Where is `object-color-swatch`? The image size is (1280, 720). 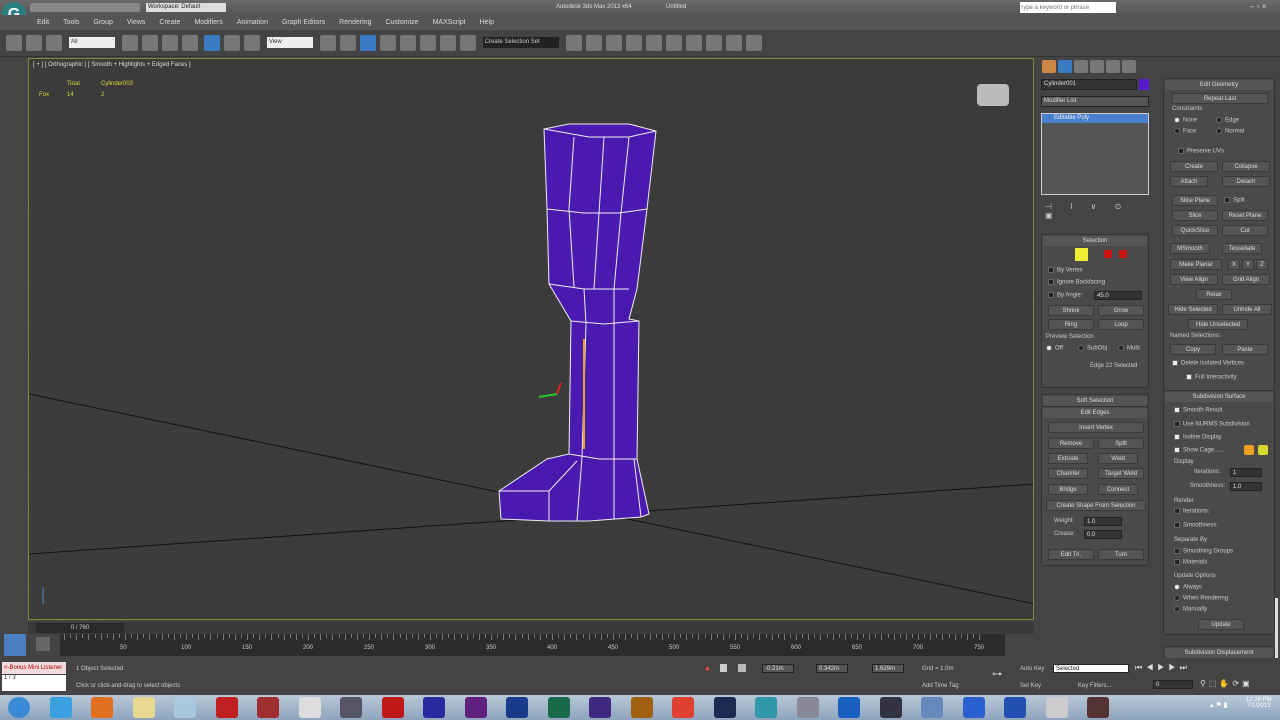 object-color-swatch is located at coordinates (1144, 84).